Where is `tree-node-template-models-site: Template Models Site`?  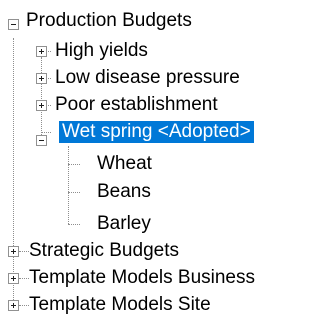
tree-node-template-models-site: Template Models Site is located at coordinates (120, 305).